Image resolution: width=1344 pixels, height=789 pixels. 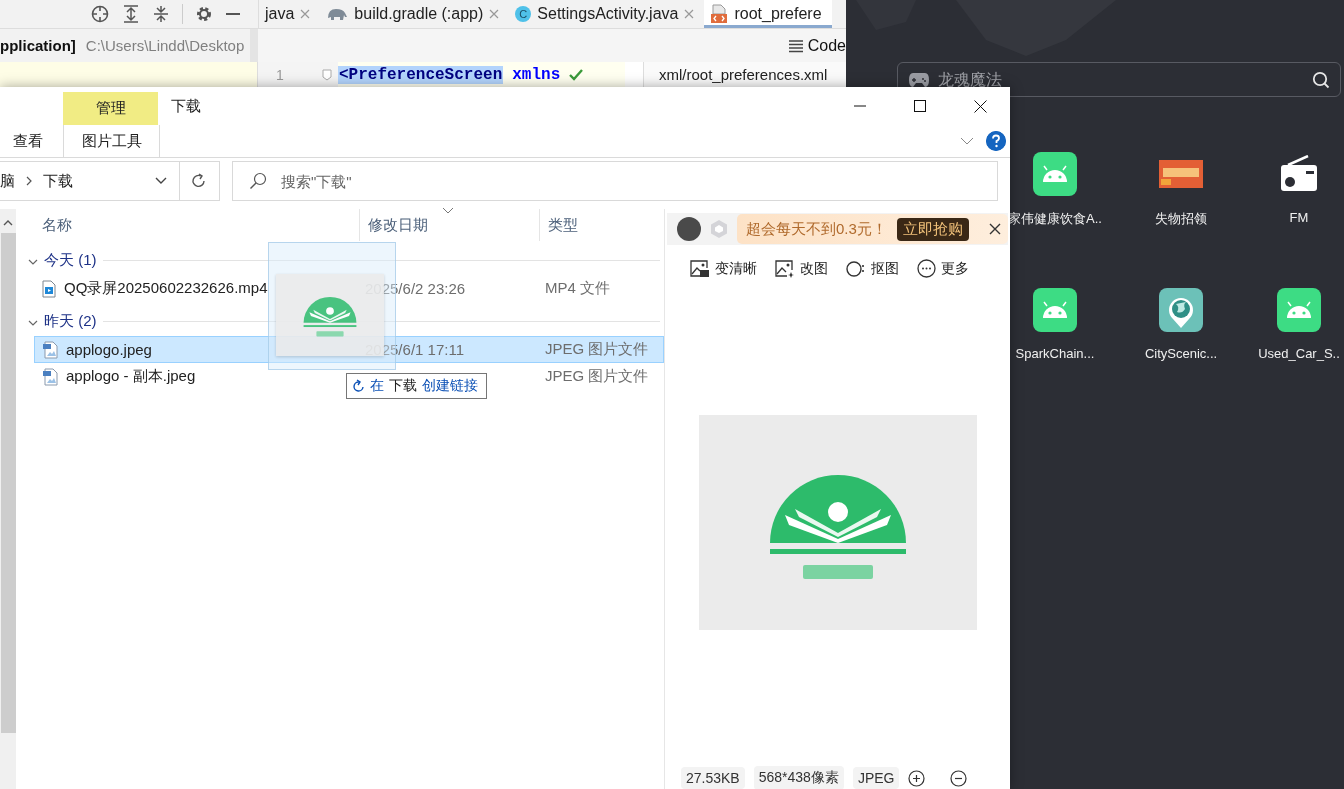 What do you see at coordinates (814, 268) in the screenshot?
I see `tool-button: 改图` at bounding box center [814, 268].